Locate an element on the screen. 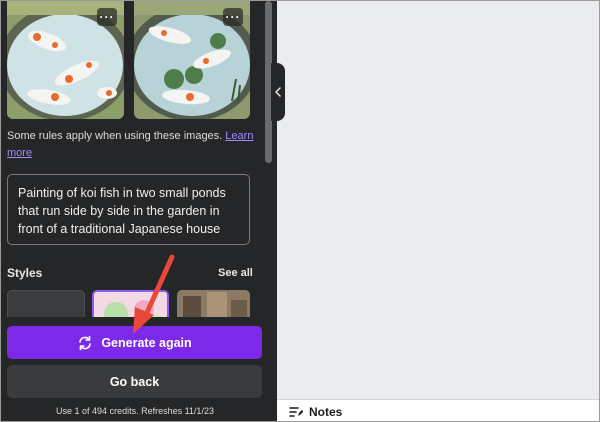 This screenshot has height=422, width=600. generated-image-1: ··· is located at coordinates (65, 60).